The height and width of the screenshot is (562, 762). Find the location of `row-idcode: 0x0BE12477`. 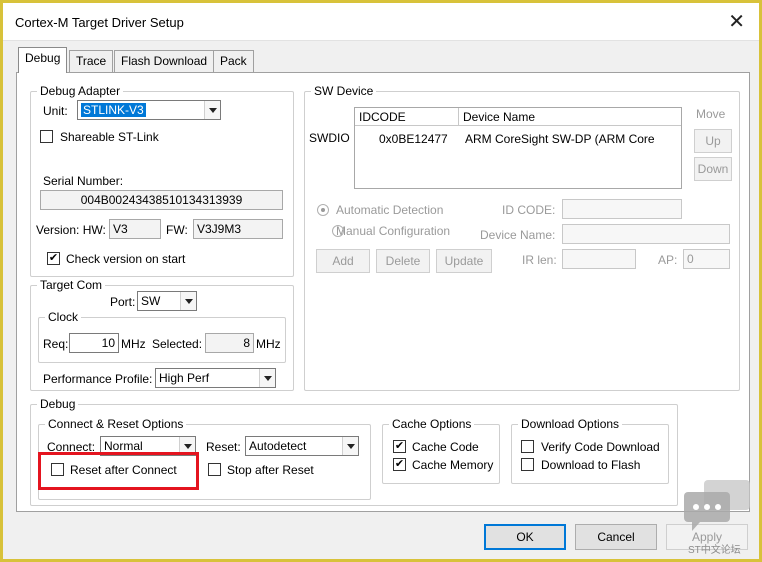

row-idcode: 0x0BE12477 is located at coordinates (413, 139).